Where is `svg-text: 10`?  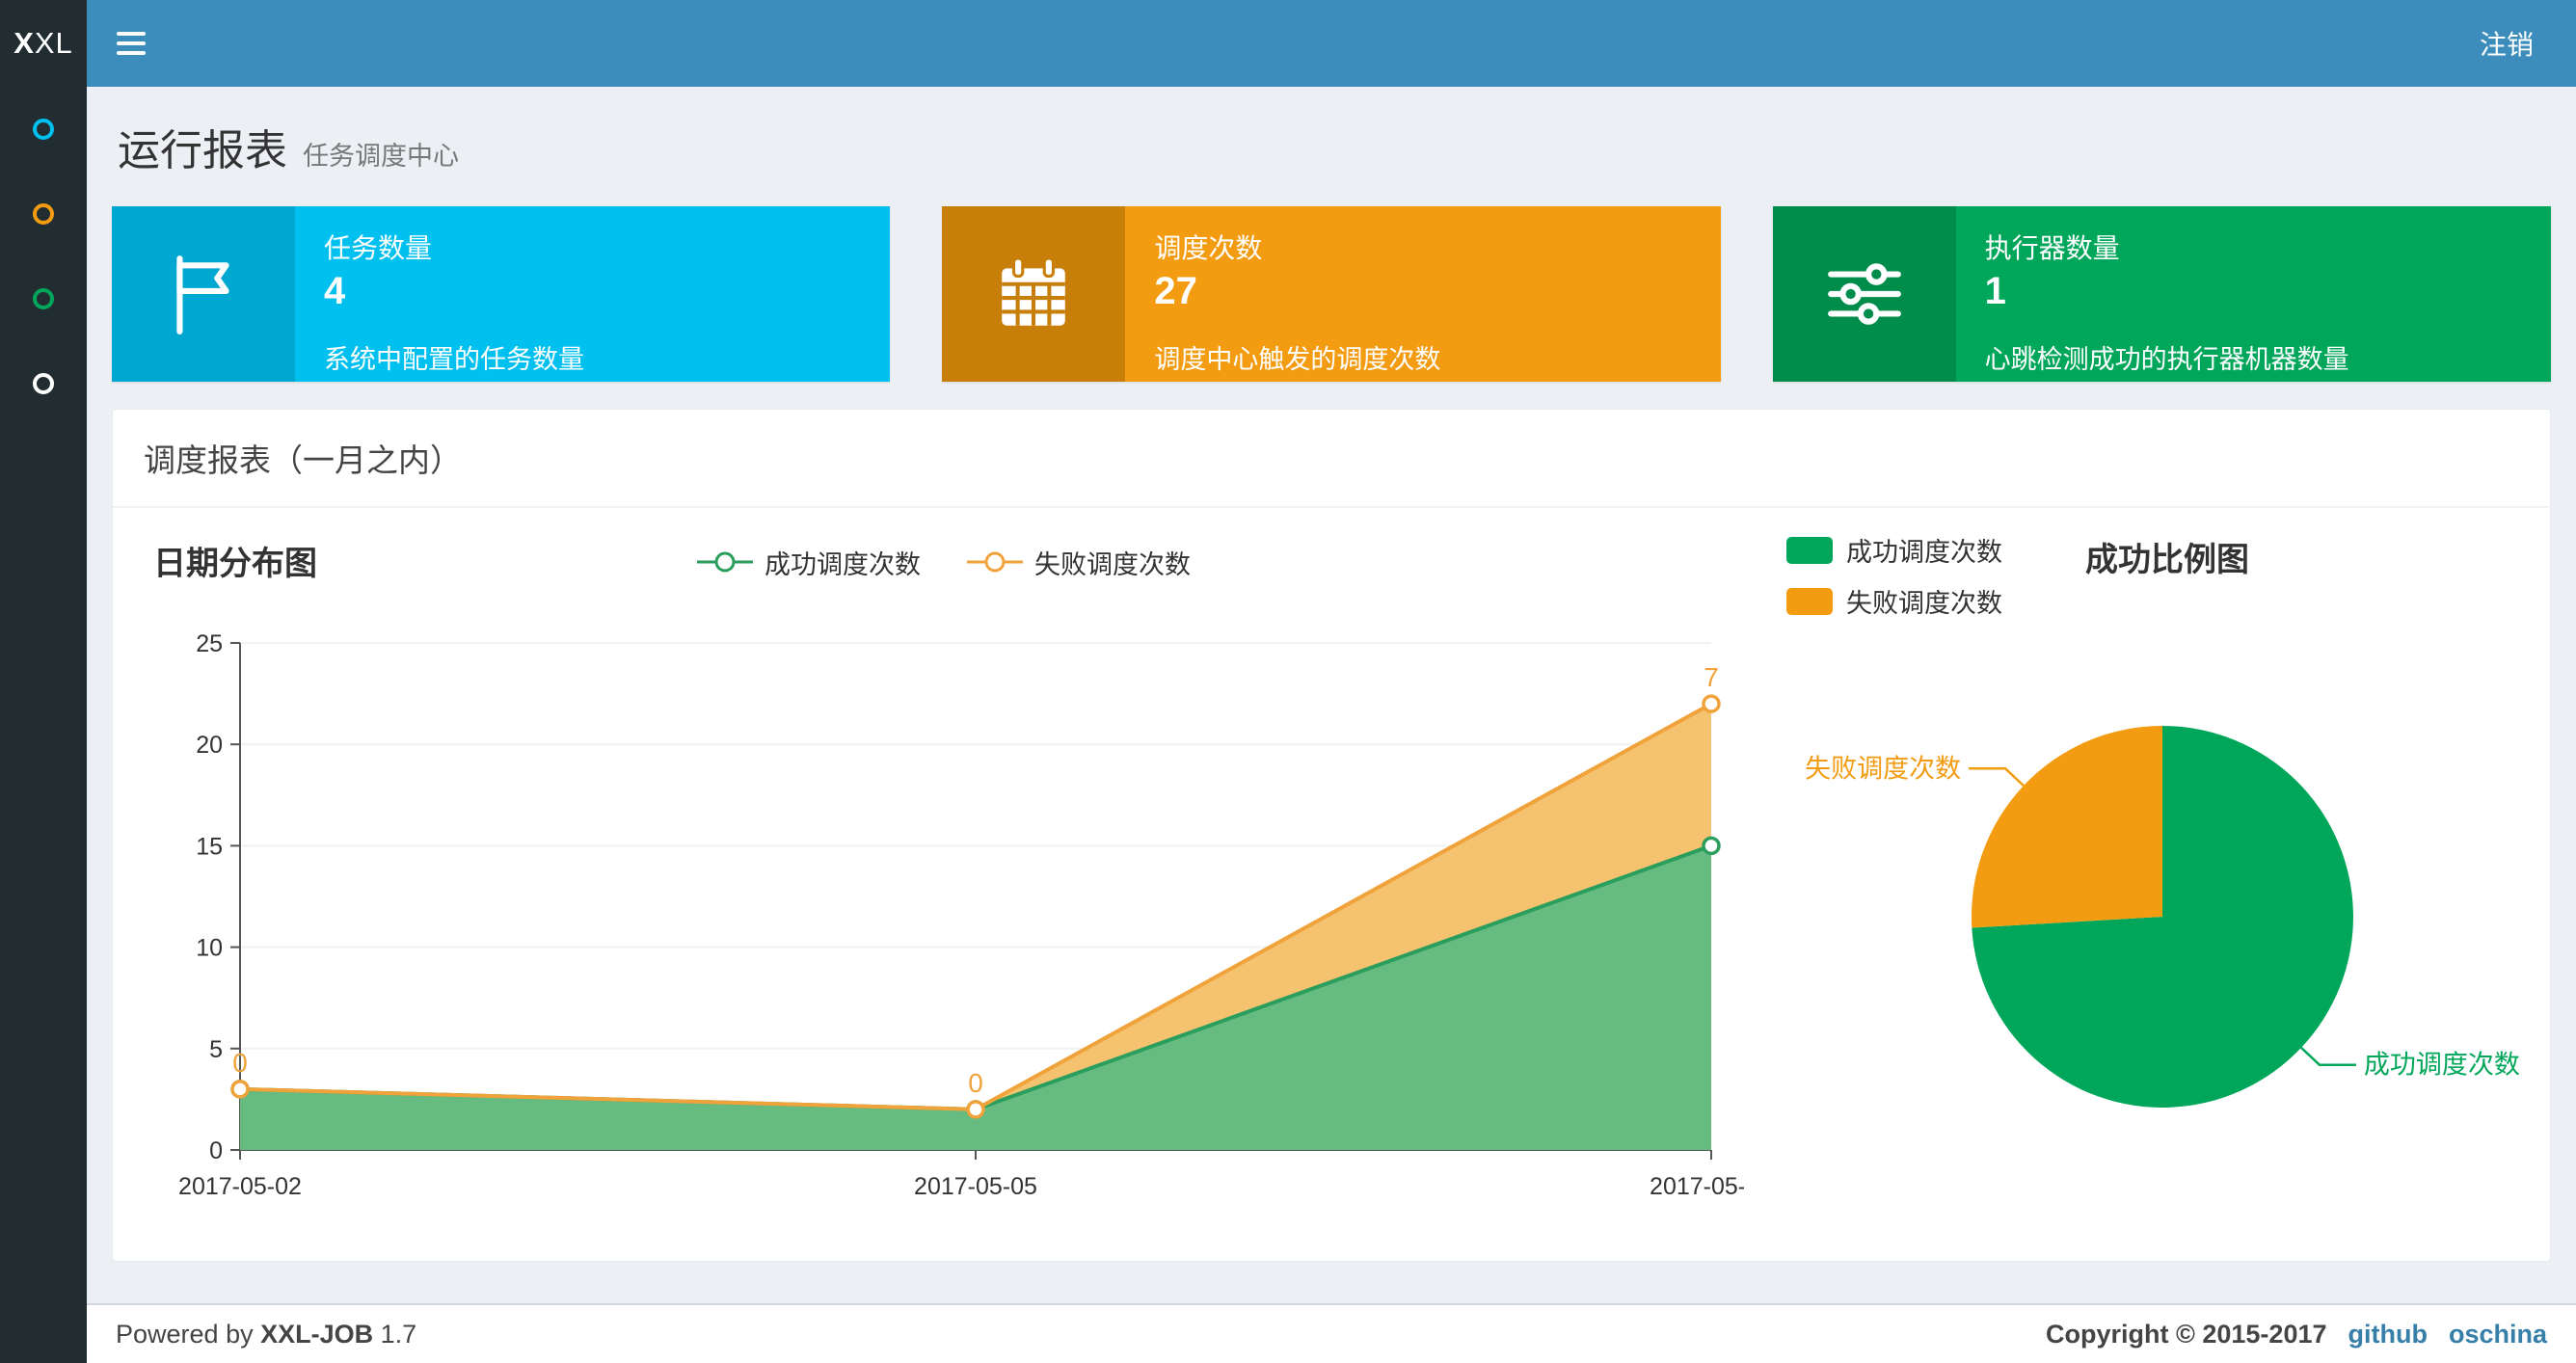
svg-text: 10 is located at coordinates (210, 948).